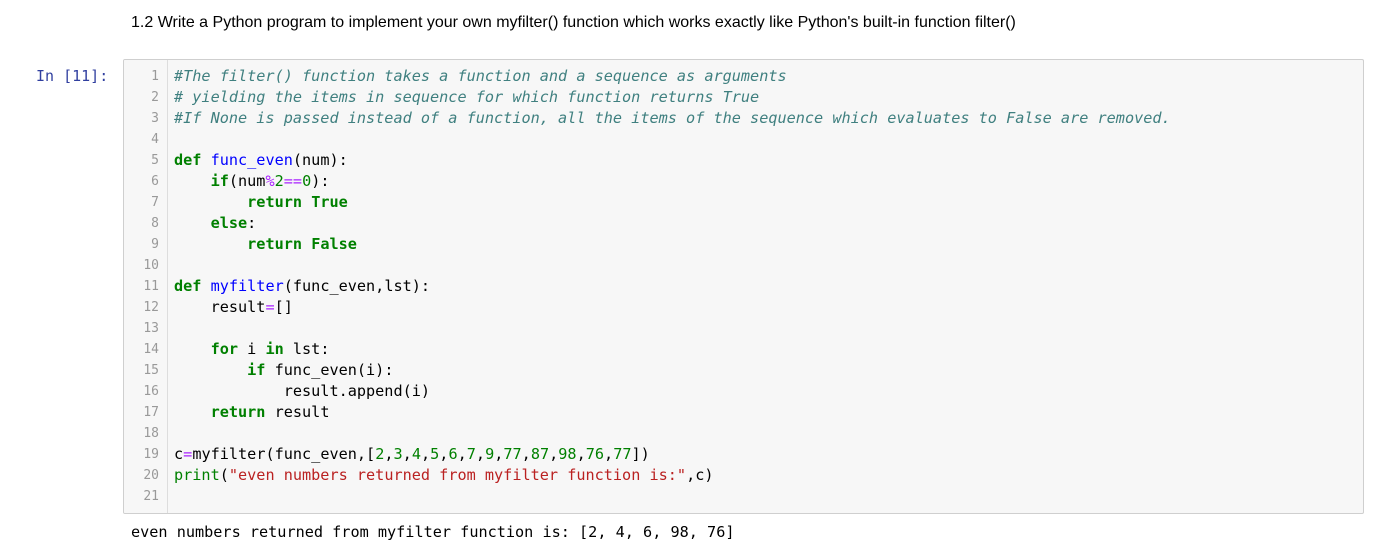 The width and height of the screenshot is (1380, 560). Describe the element at coordinates (151, 391) in the screenshot. I see `line-number: 16` at that location.